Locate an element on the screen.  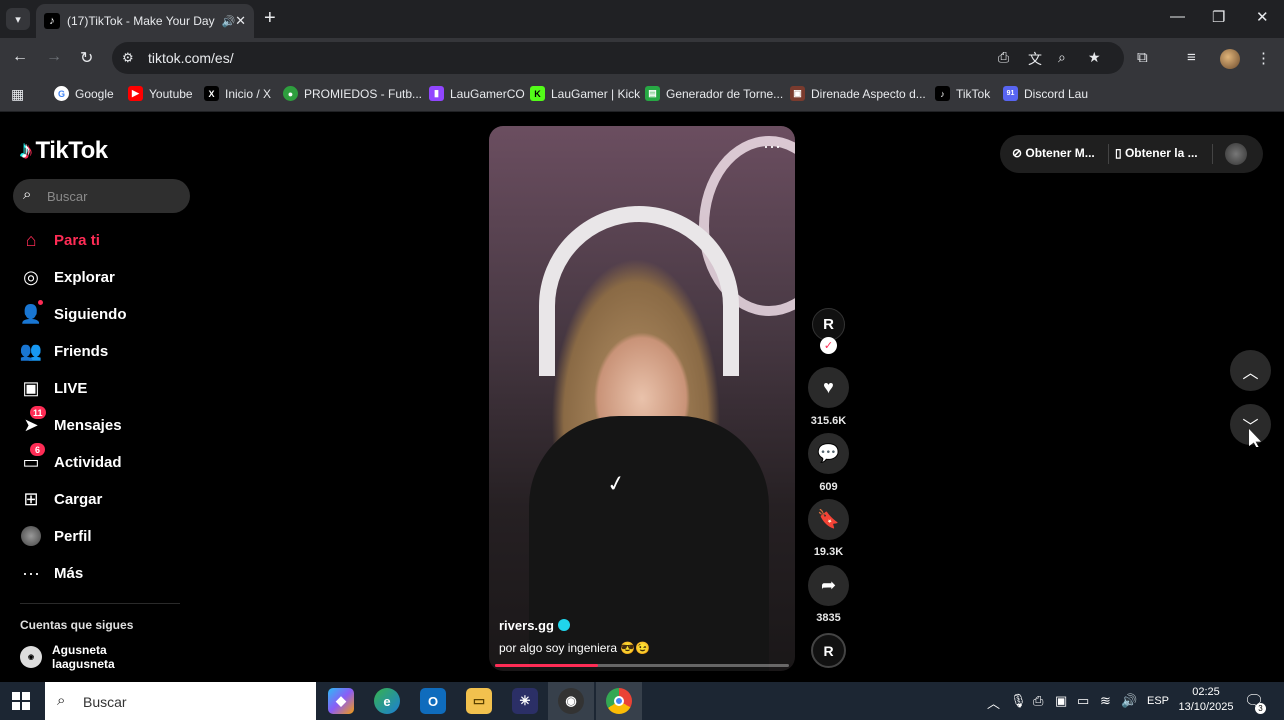
bookmark-star-icon: ★ is located at coordinates (1094, 57).